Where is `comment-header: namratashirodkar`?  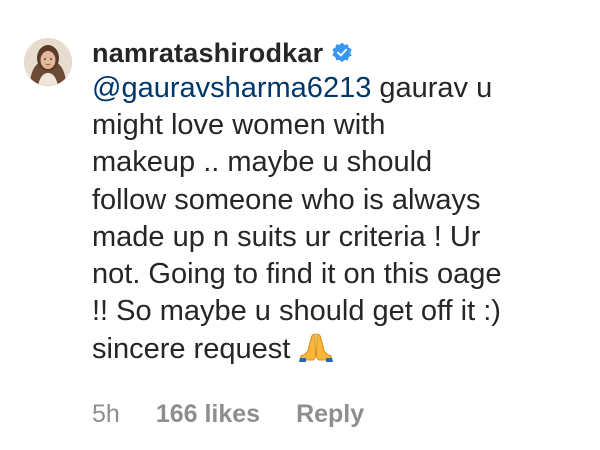
comment-header: namratashirodkar is located at coordinates (342, 53).